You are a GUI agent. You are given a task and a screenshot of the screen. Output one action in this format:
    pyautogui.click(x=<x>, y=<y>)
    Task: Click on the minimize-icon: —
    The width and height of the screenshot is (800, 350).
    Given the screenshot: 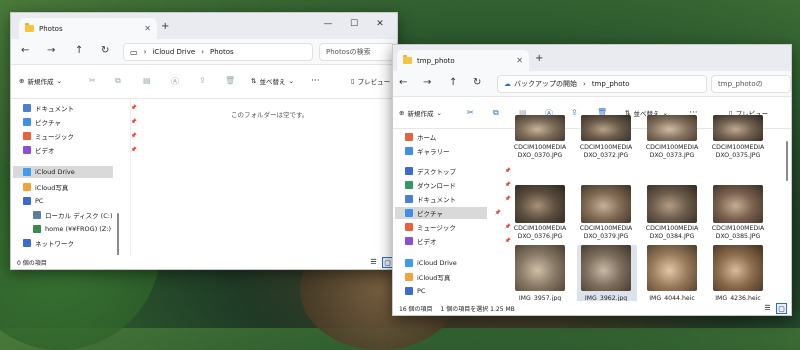 What is the action you would take?
    pyautogui.click(x=328, y=24)
    